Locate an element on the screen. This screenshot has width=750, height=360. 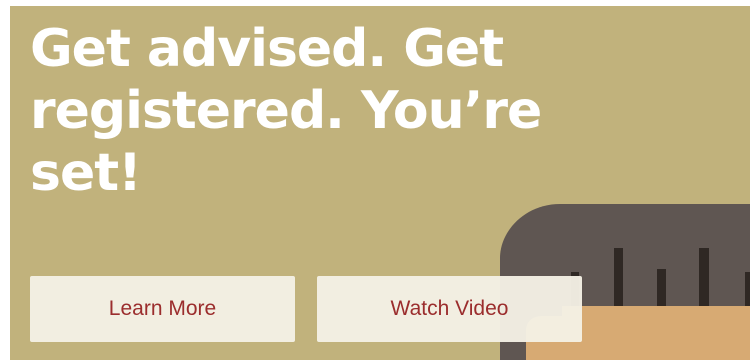
watch-video-button: Watch Video is located at coordinates (449, 309).